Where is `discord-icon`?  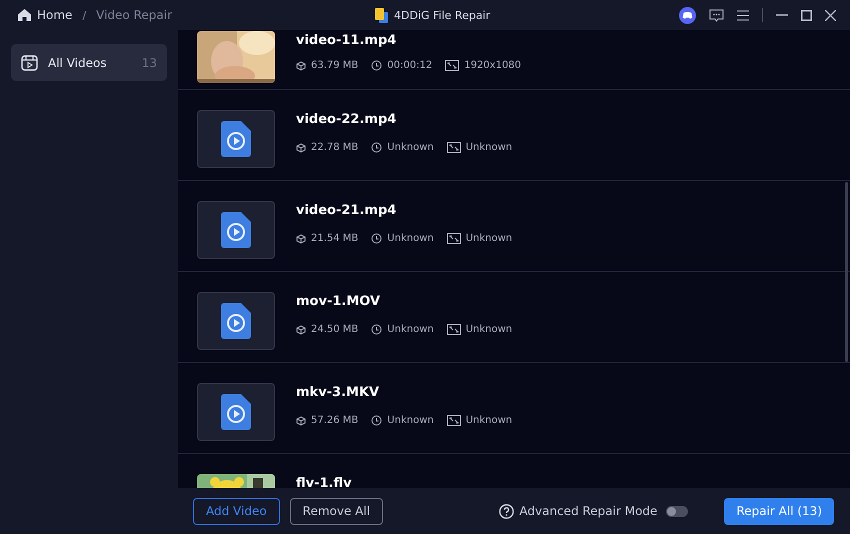 discord-icon is located at coordinates (687, 15).